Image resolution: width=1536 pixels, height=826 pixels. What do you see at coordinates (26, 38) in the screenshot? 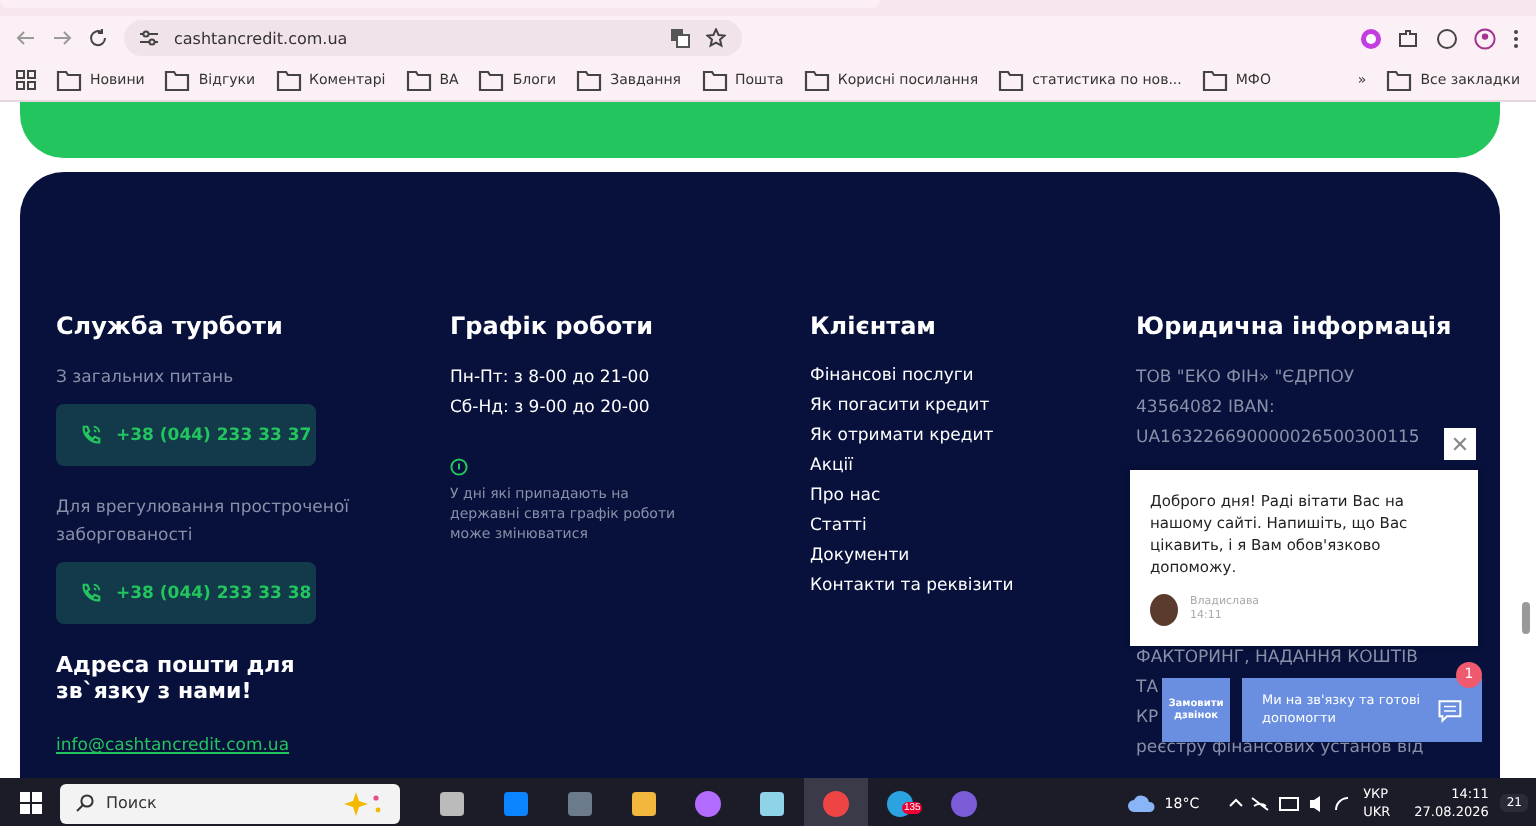
I see `back-icon` at bounding box center [26, 38].